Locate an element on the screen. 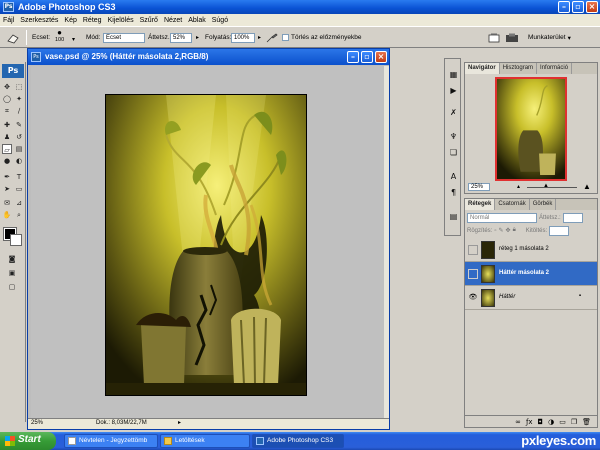 The height and width of the screenshot is (450, 600). link-layers-icon: ∞ is located at coordinates (518, 422).